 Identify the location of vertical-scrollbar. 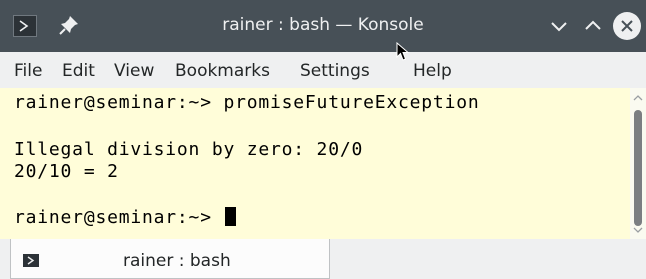
(638, 163).